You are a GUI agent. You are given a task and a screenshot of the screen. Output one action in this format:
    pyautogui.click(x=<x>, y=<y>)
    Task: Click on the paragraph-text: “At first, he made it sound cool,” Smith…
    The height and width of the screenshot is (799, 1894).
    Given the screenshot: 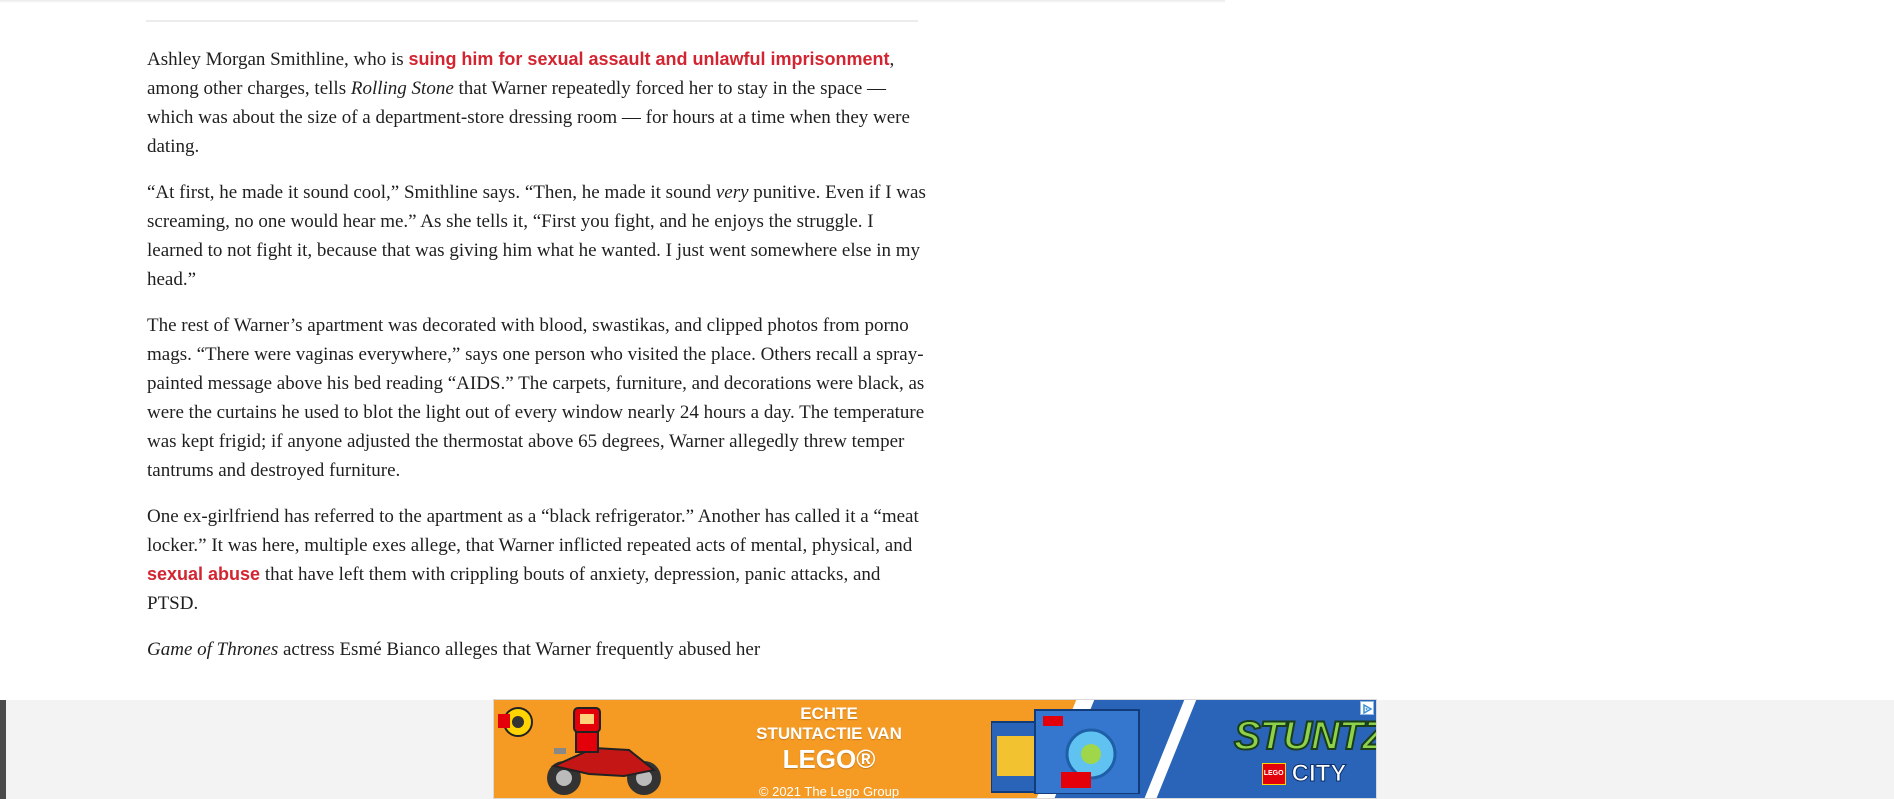 What is the action you would take?
    pyautogui.click(x=431, y=192)
    